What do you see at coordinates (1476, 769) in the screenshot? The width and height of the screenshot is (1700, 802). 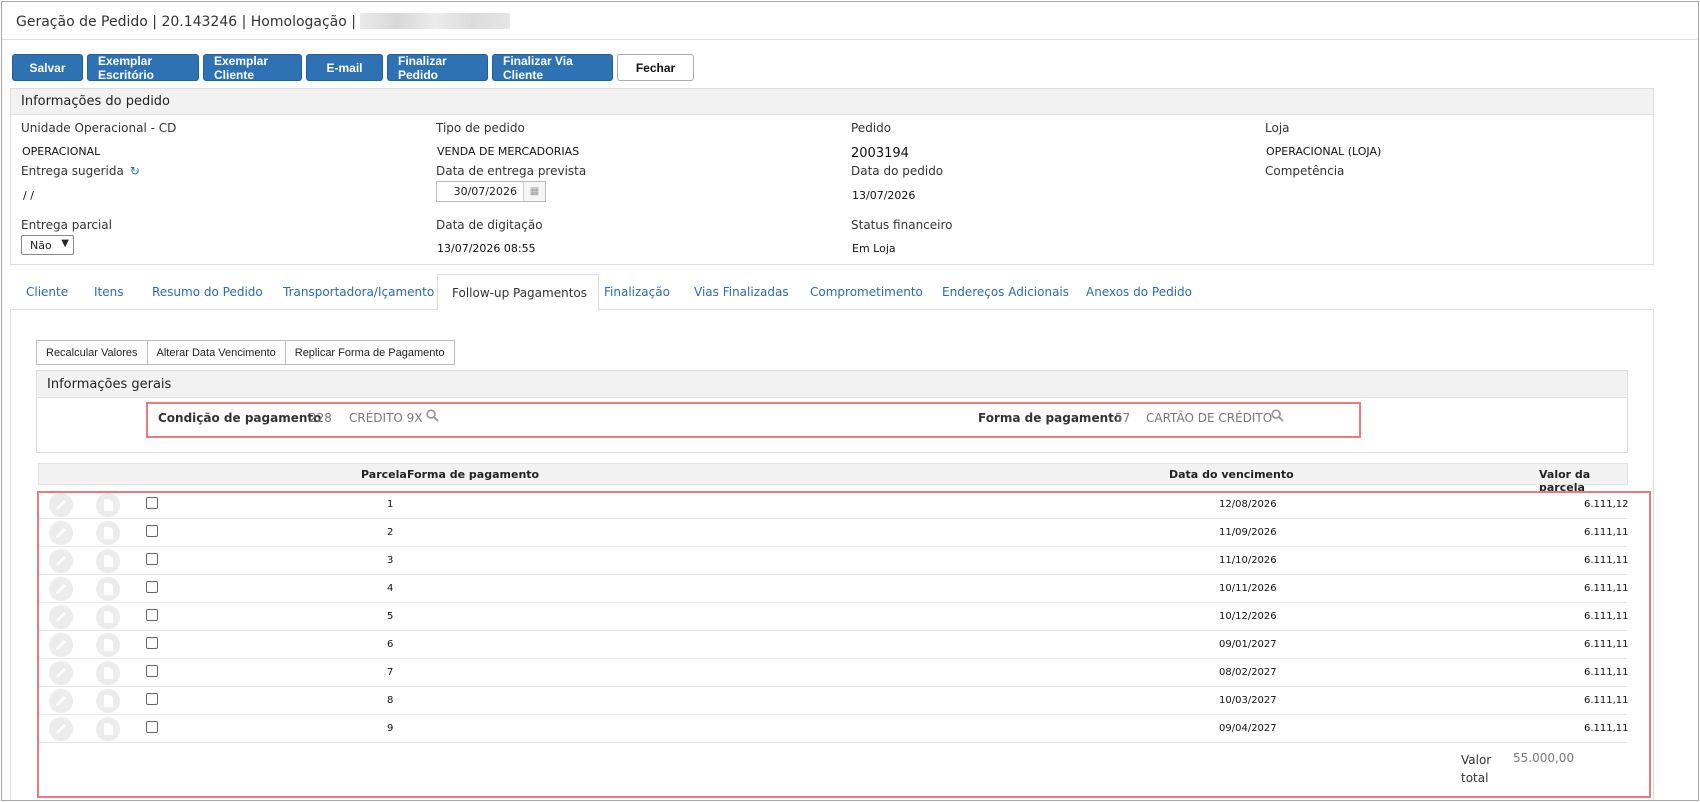 I see `valor-total-label: Valor total` at bounding box center [1476, 769].